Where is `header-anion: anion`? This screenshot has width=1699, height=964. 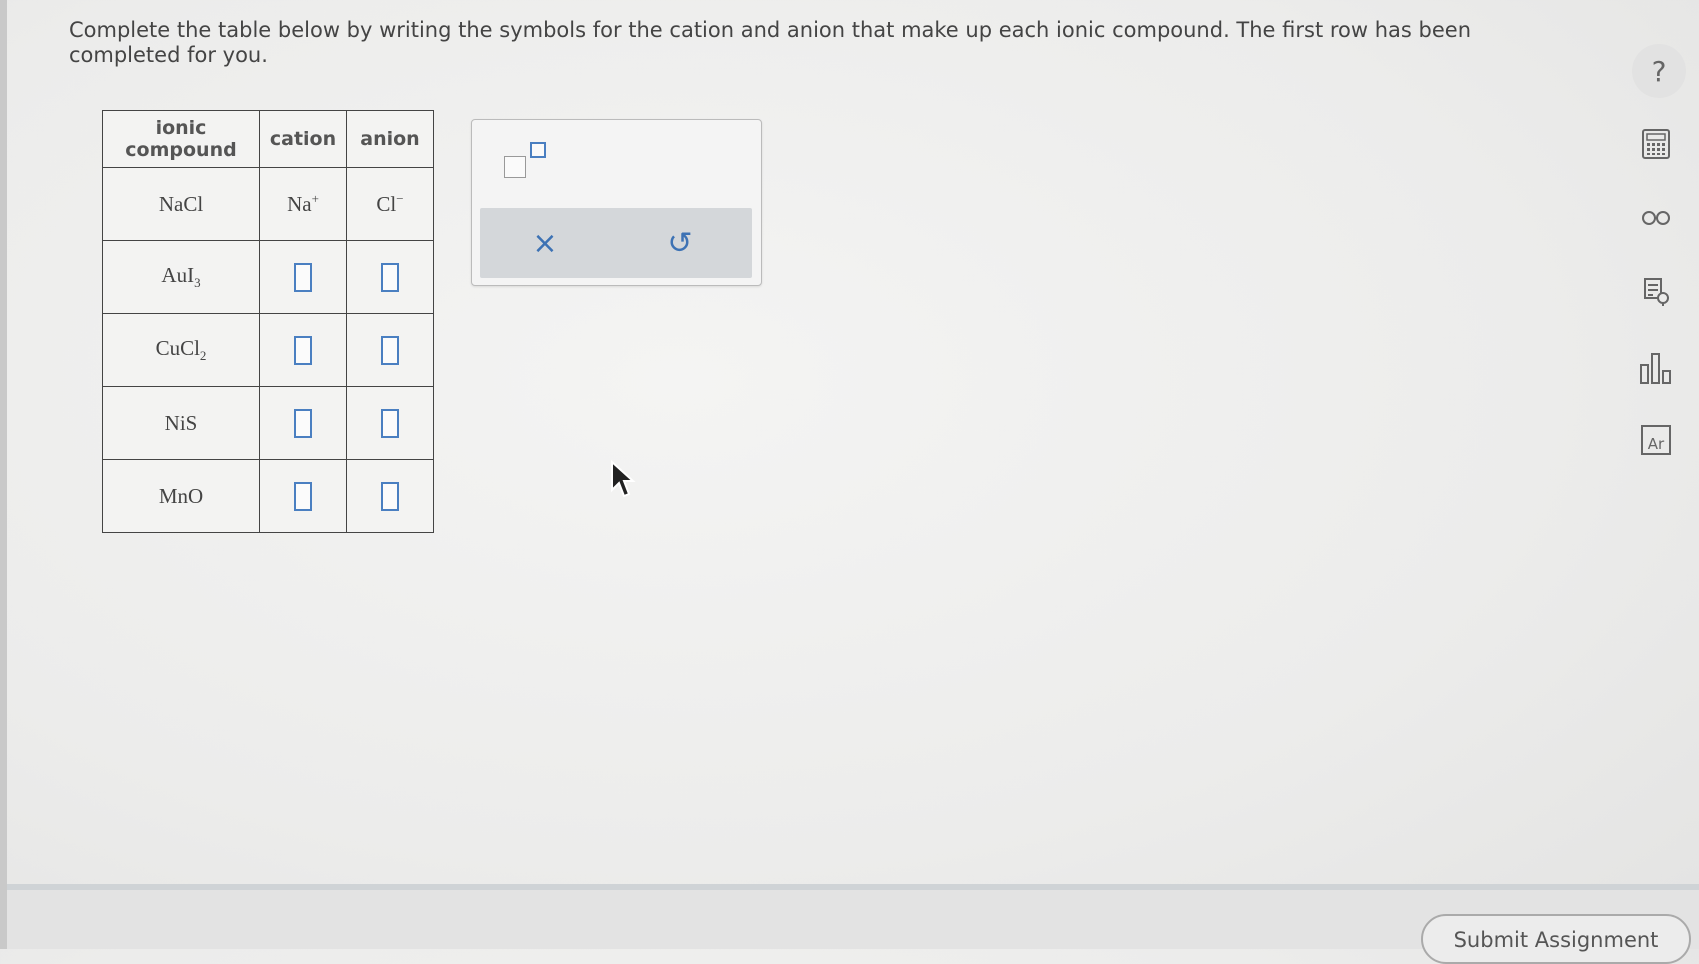 header-anion: anion is located at coordinates (390, 139).